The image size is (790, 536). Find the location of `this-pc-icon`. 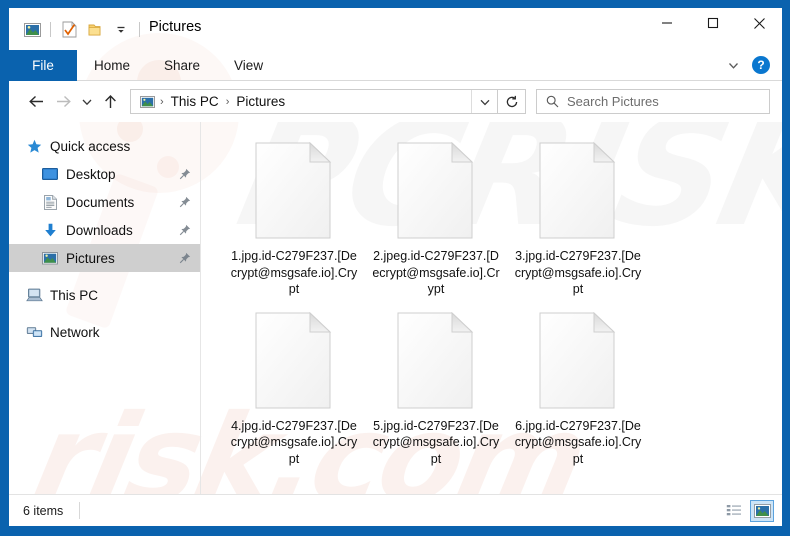

this-pc-icon is located at coordinates (34, 295).